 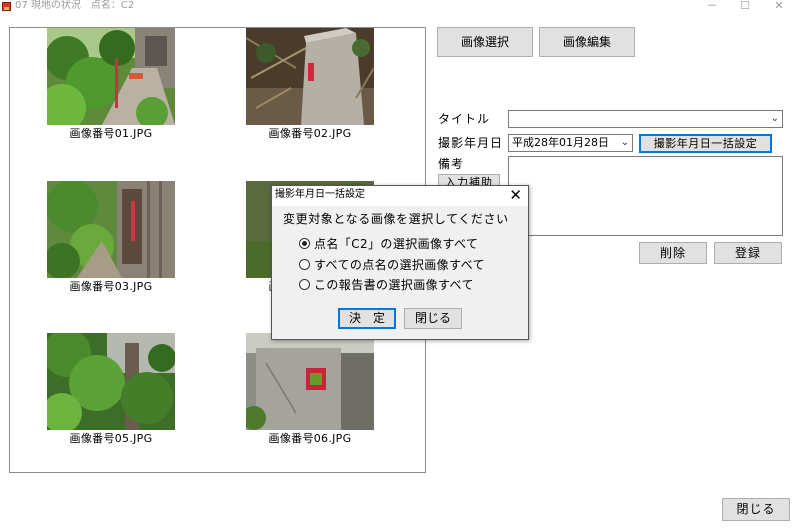 What do you see at coordinates (560, 142) in the screenshot?
I see `date-value: 平成28年01月28日` at bounding box center [560, 142].